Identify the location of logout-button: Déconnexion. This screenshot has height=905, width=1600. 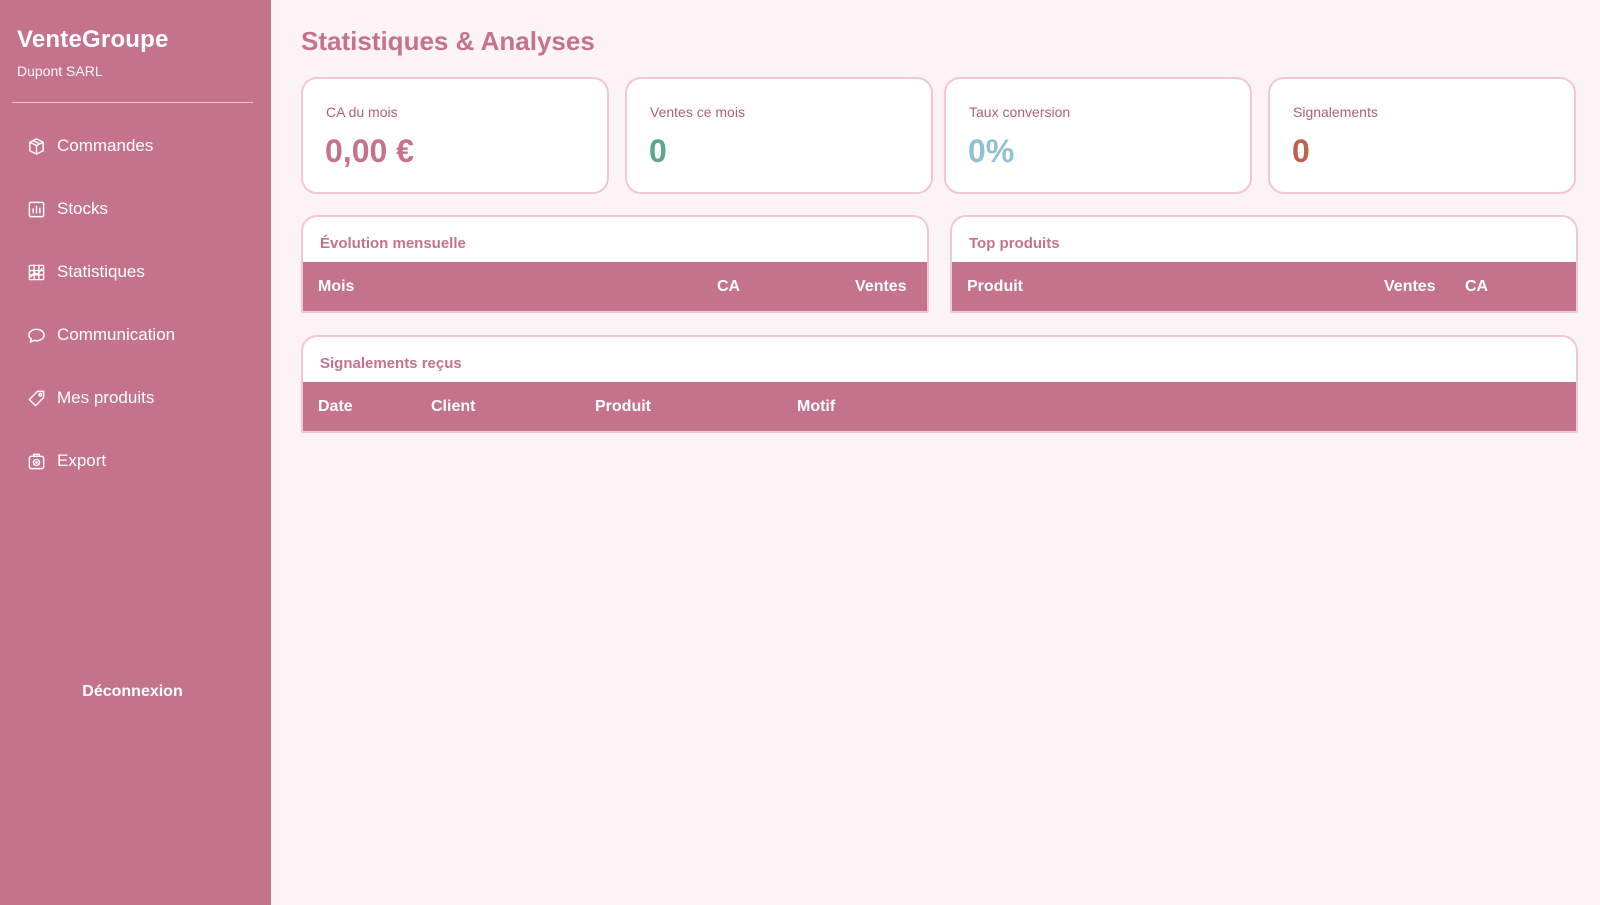
(132, 692).